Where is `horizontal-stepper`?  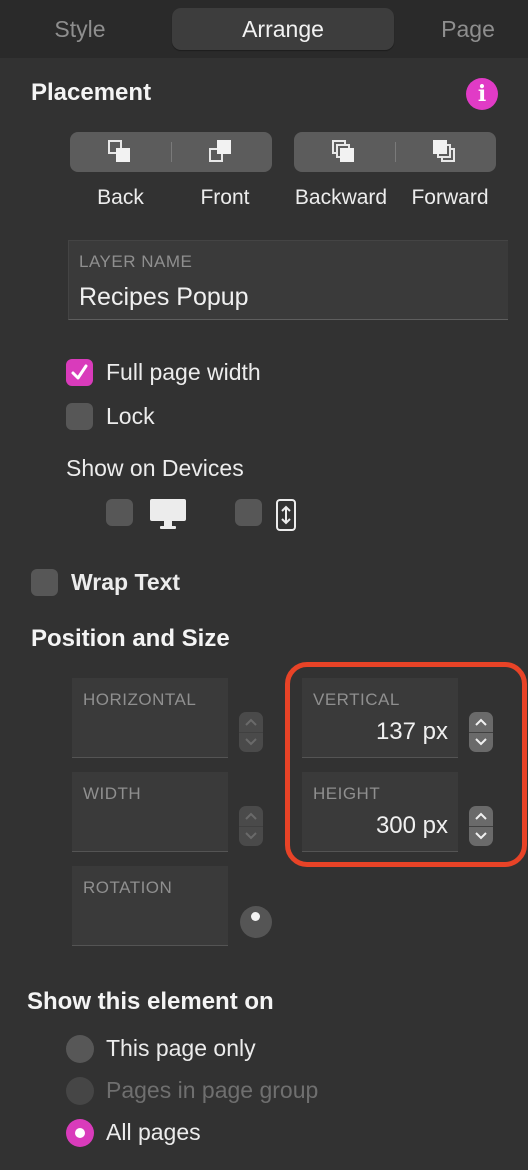
horizontal-stepper is located at coordinates (251, 732).